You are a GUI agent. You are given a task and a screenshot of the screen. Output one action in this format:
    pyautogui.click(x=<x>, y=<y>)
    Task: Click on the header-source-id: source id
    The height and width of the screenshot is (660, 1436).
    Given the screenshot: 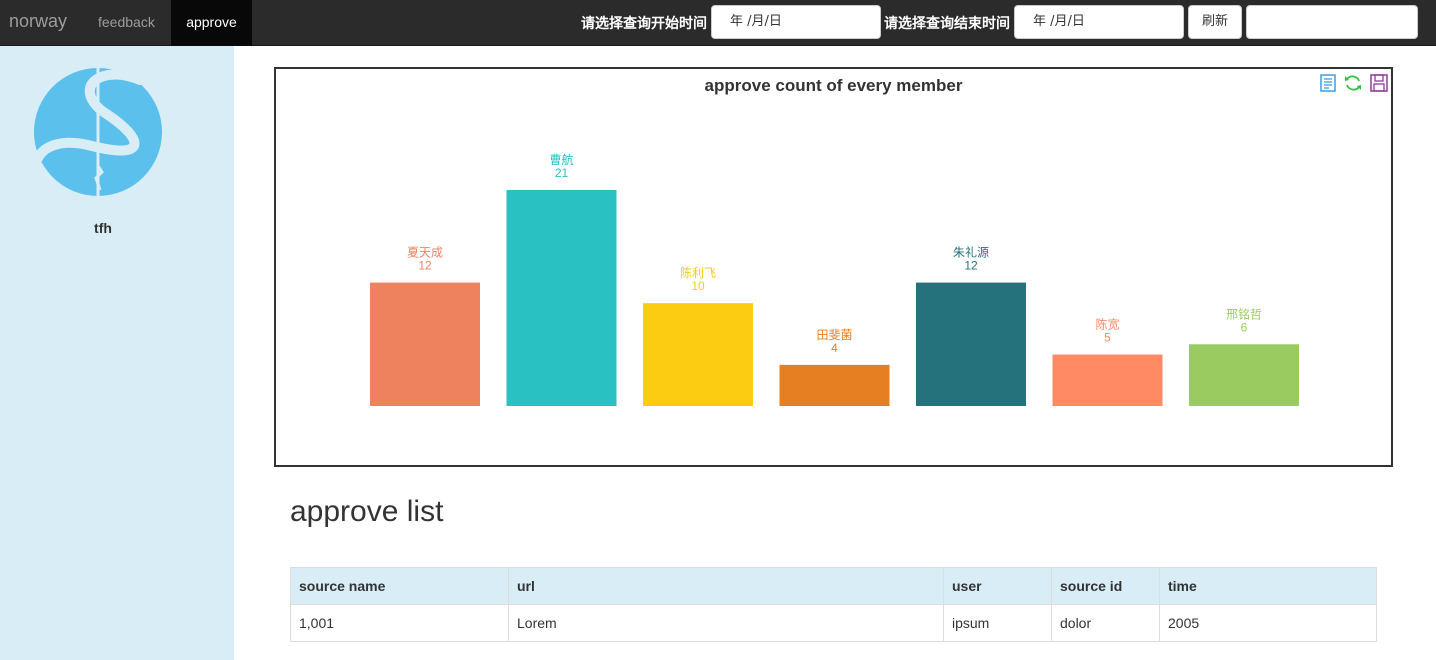 What is the action you would take?
    pyautogui.click(x=1105, y=586)
    